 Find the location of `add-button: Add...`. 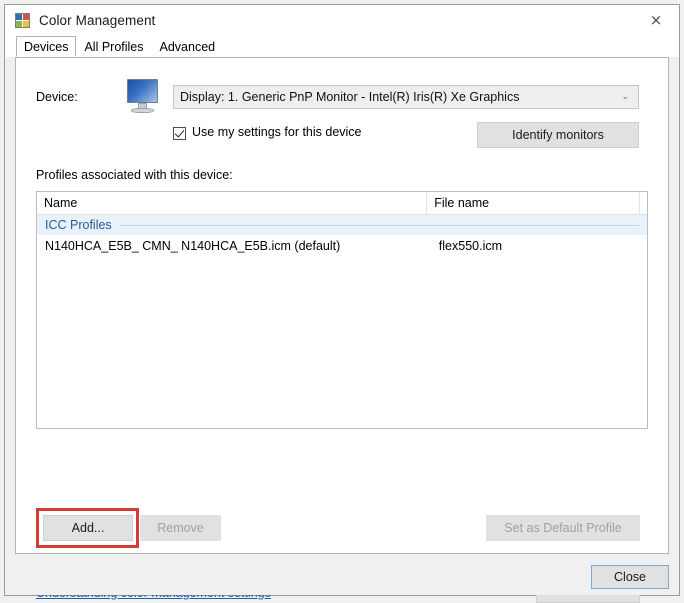

add-button: Add... is located at coordinates (88, 528).